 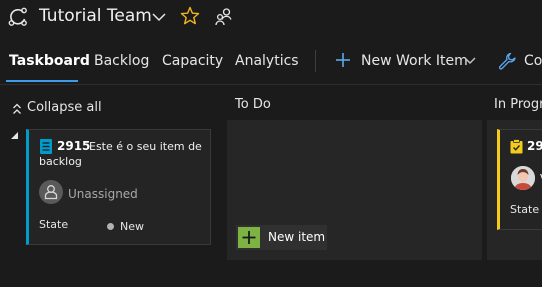 I want to click on task-clipboard-icon, so click(x=516, y=146).